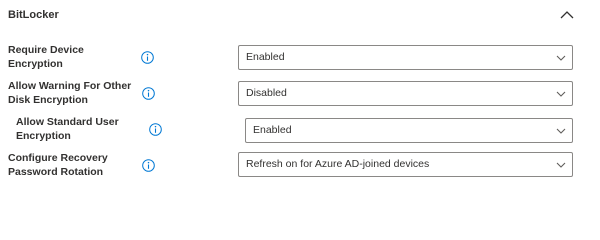 The width and height of the screenshot is (600, 240). What do you see at coordinates (405, 57) in the screenshot?
I see `require-device-encryption-dropdown: Enabled` at bounding box center [405, 57].